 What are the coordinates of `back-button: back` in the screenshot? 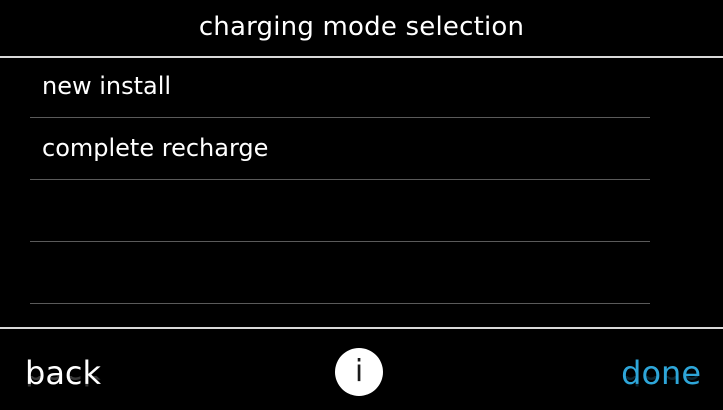 It's located at (63, 373).